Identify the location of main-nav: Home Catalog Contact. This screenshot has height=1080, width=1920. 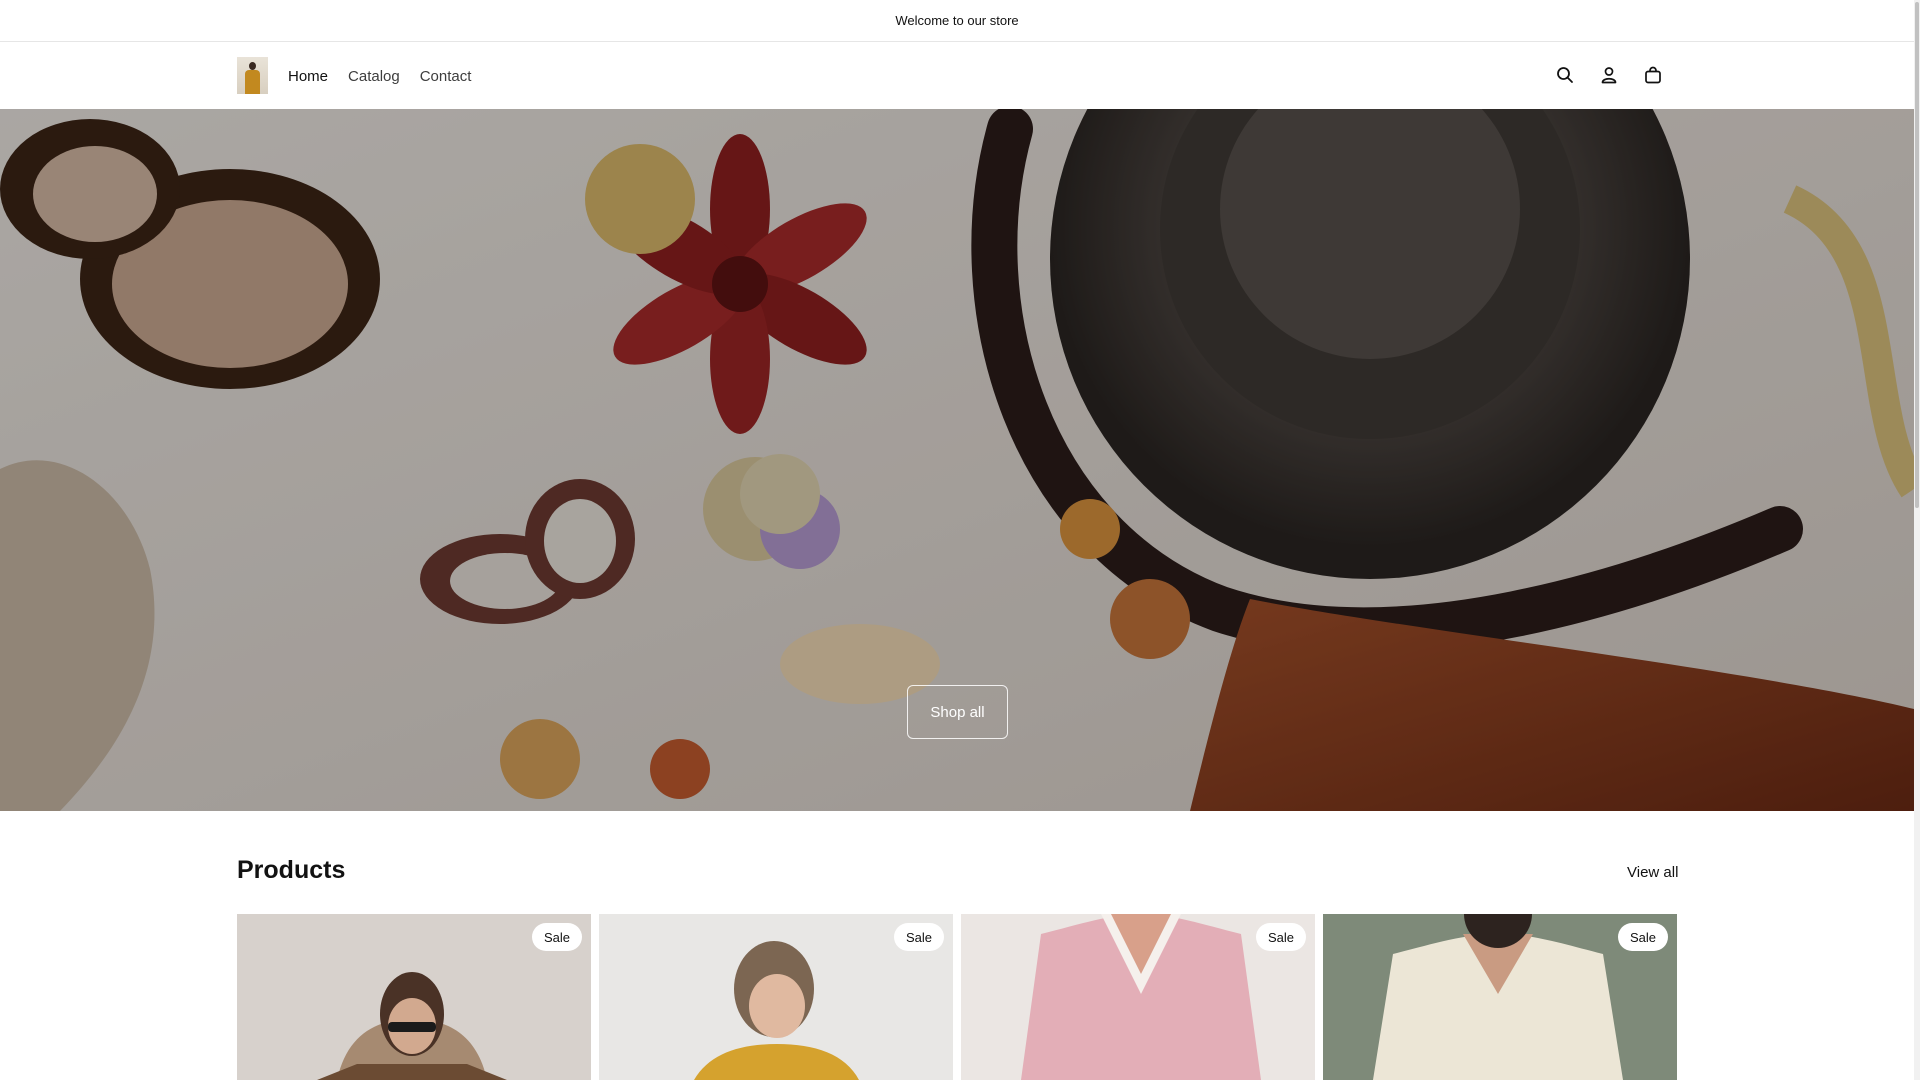
(379, 76).